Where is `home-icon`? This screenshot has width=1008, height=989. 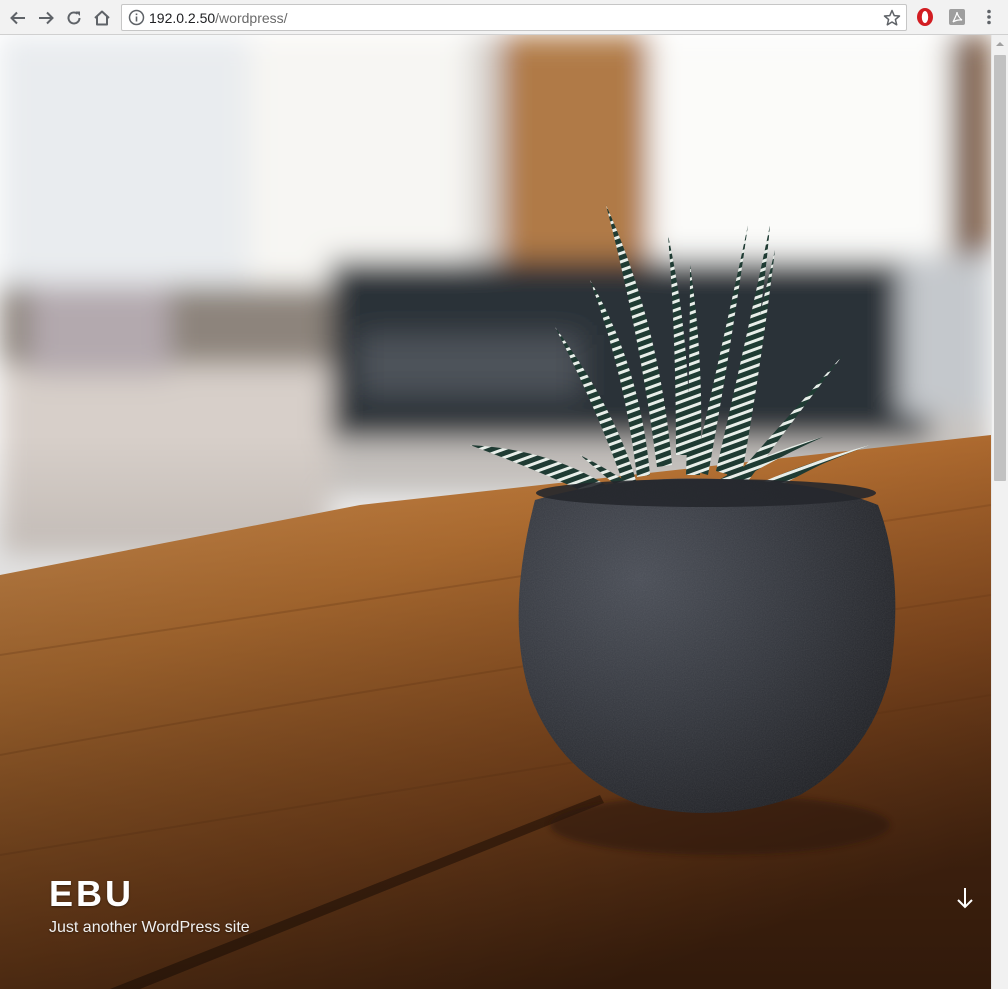 home-icon is located at coordinates (102, 18).